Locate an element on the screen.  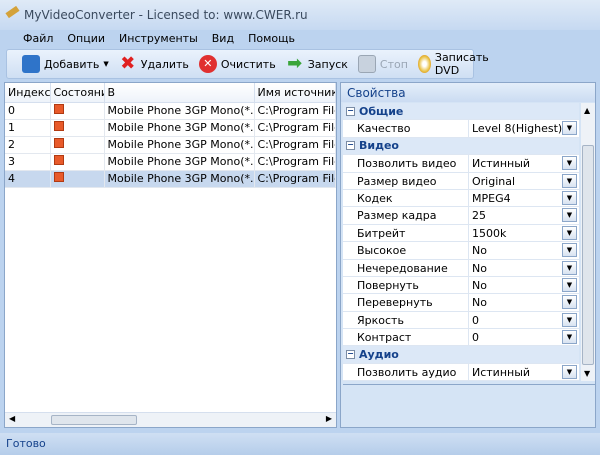
property-value: MPEG4 ▼ is located at coordinates (524, 198).